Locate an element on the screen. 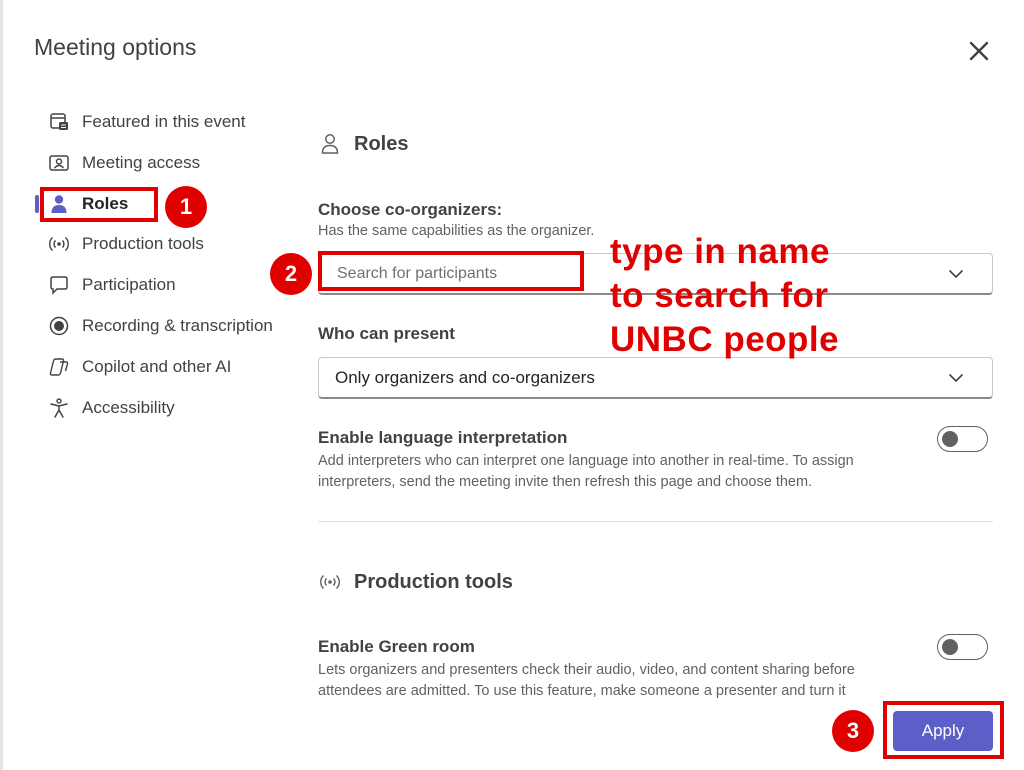  roles-section-heading: Roles is located at coordinates (363, 144).